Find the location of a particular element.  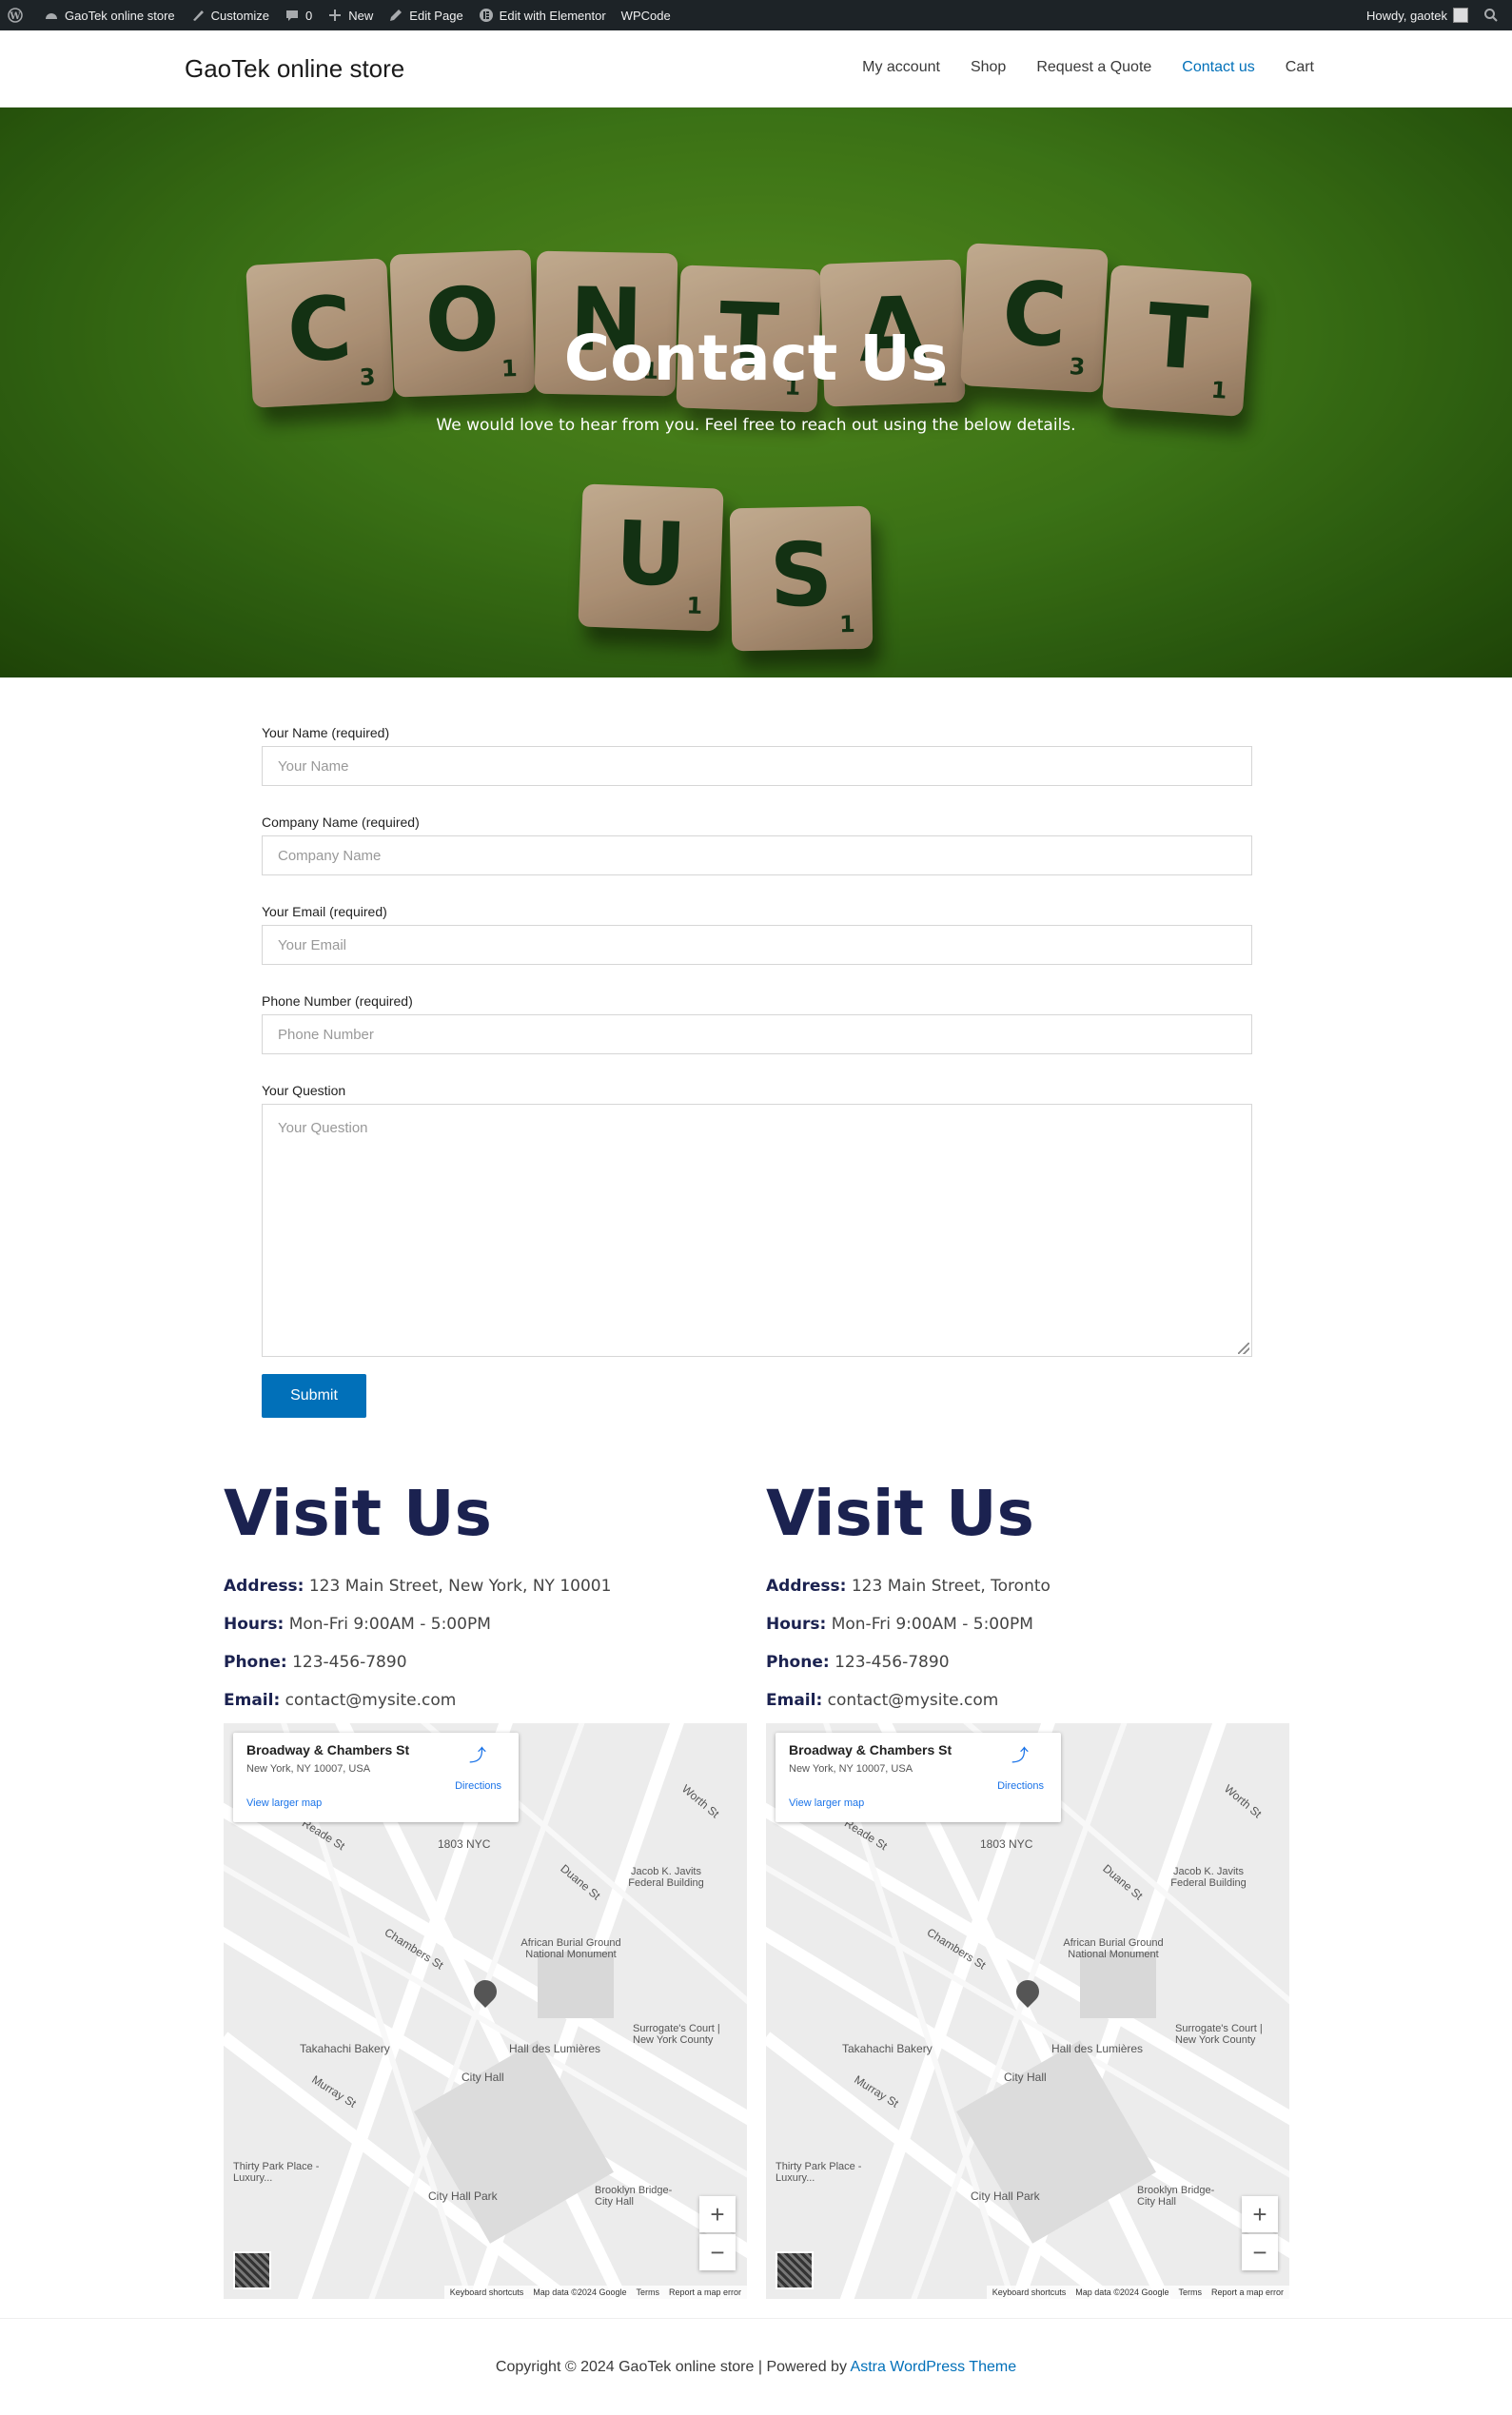

hero-title: Contact Us is located at coordinates (756, 358).